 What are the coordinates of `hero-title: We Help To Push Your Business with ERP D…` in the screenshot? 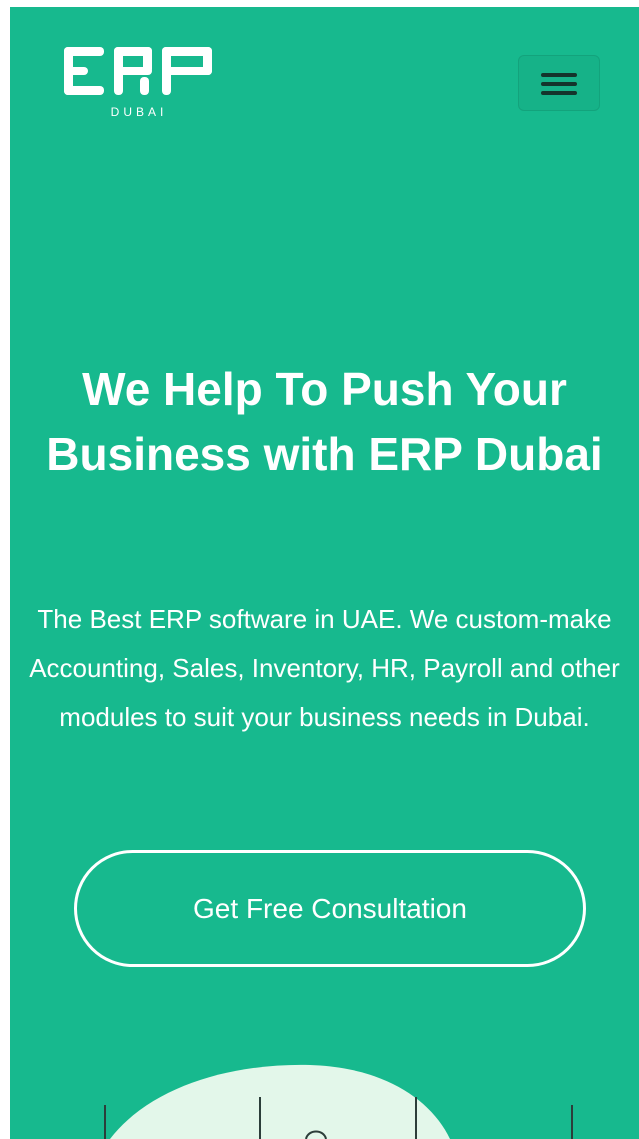 It's located at (324, 421).